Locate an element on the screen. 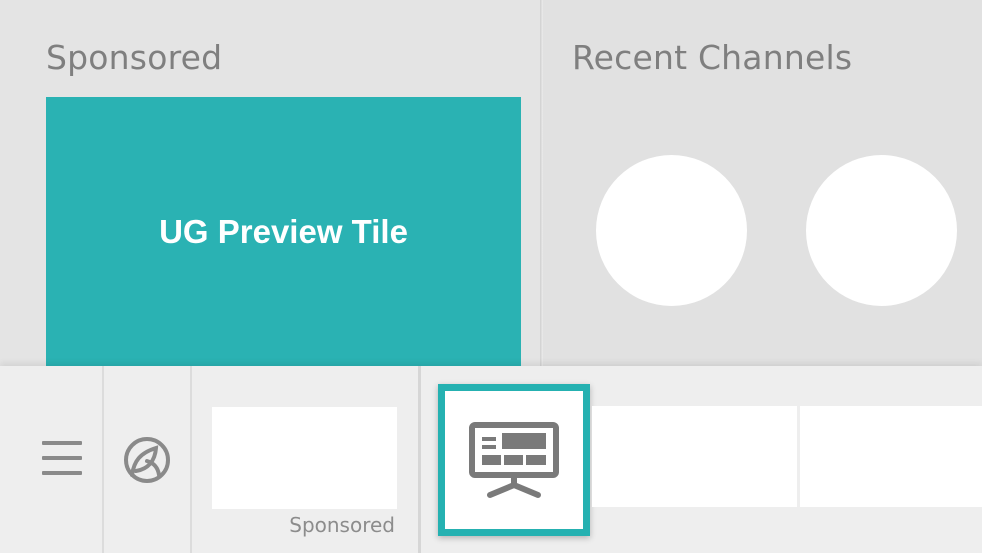 This screenshot has width=982, height=553. tv-guide-icon is located at coordinates (514, 460).